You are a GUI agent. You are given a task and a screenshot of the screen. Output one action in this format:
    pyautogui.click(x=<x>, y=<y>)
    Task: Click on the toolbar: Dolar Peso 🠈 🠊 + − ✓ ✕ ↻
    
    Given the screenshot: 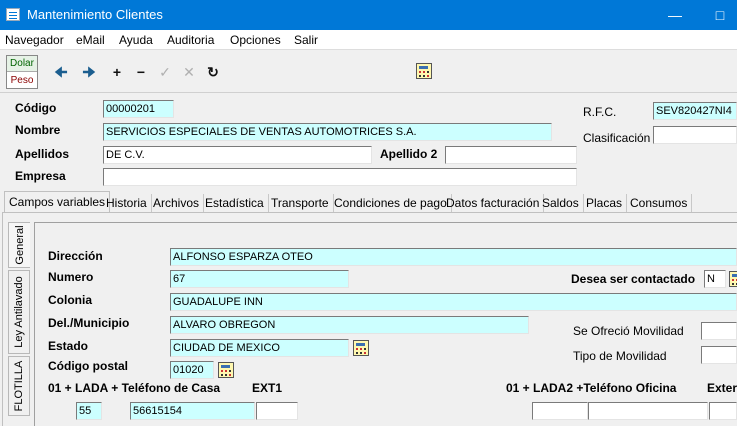 What is the action you would take?
    pyautogui.click(x=368, y=72)
    